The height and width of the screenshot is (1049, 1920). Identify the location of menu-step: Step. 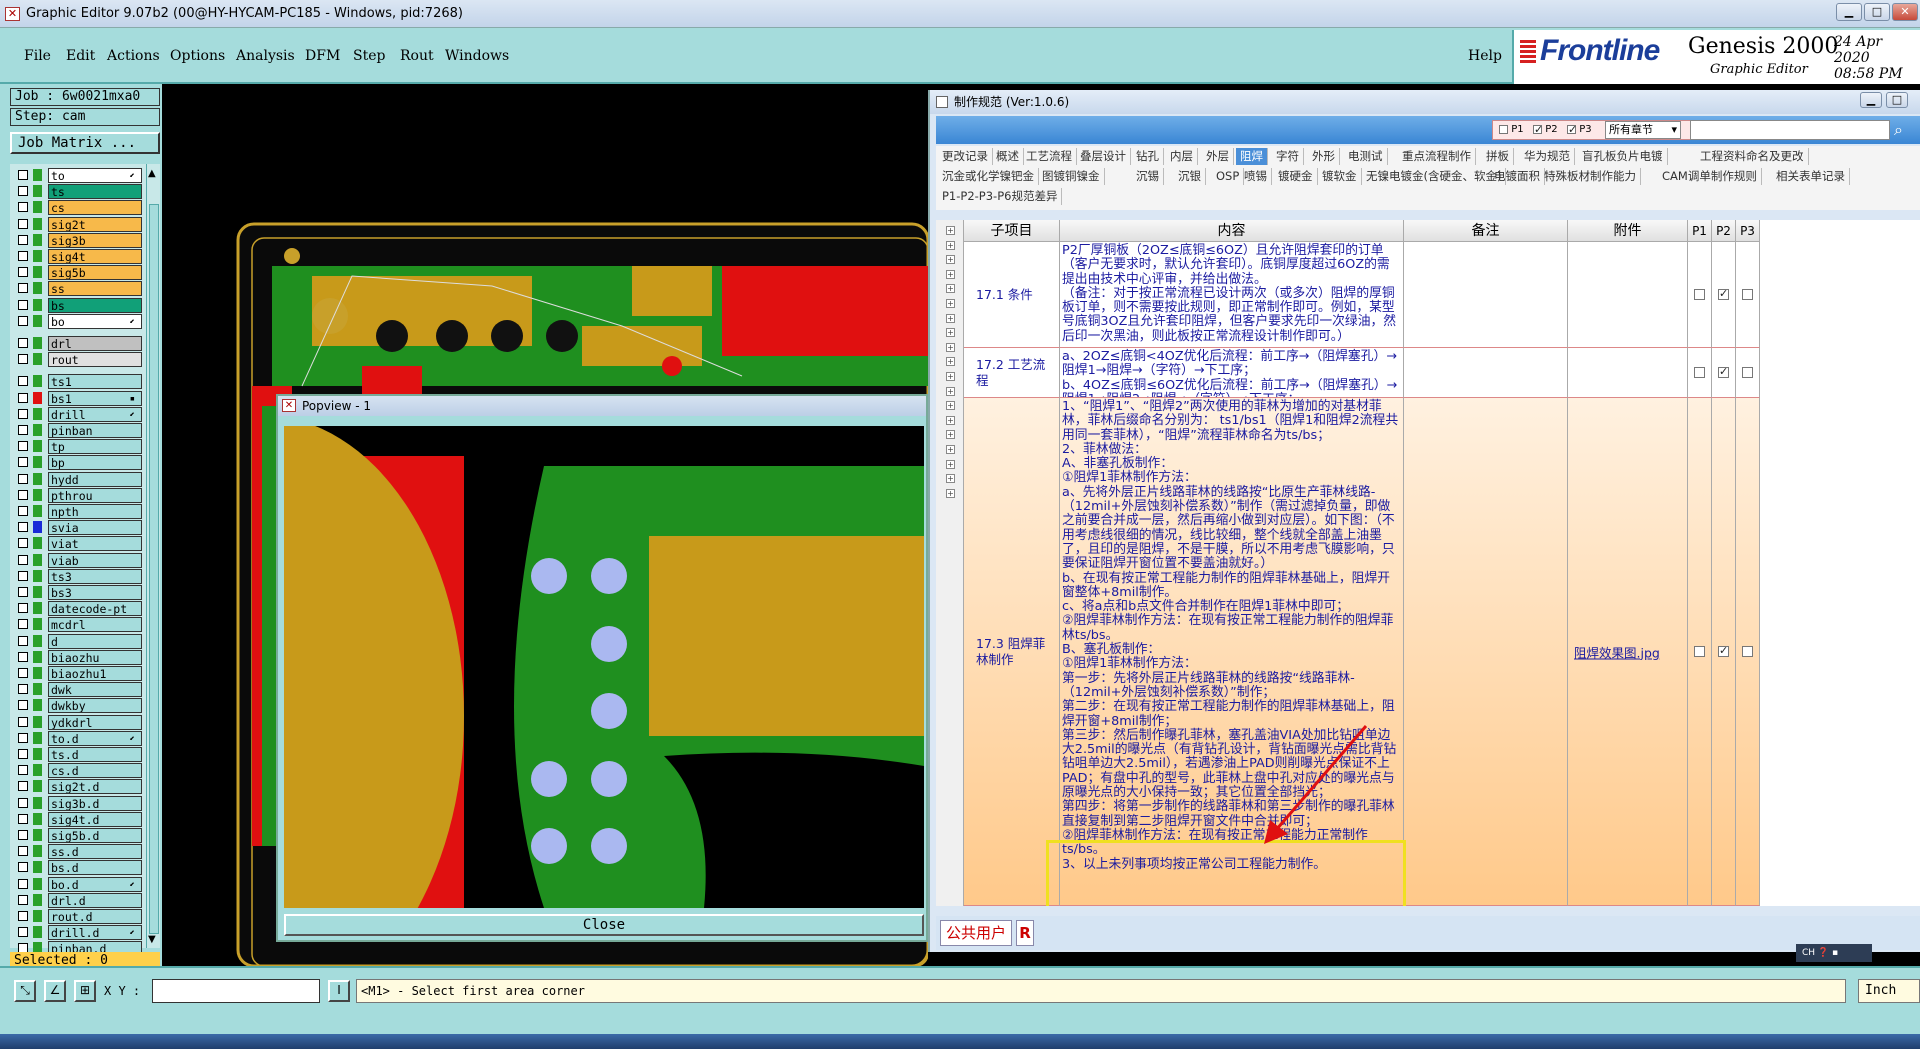
(369, 56).